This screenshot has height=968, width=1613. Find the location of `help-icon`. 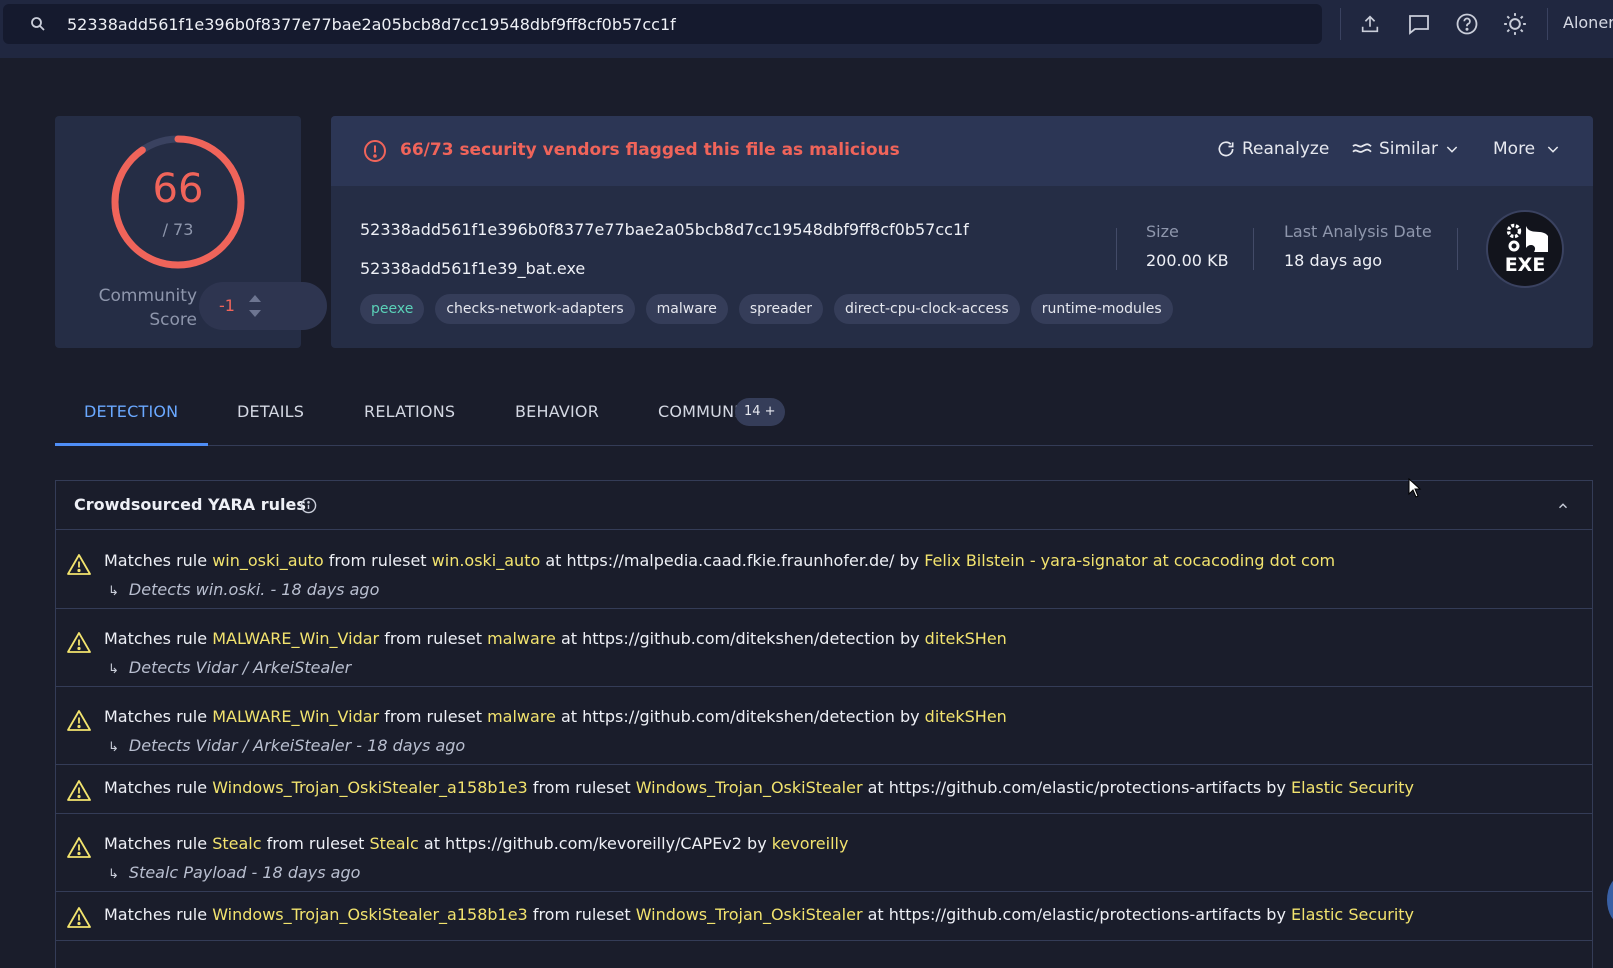

help-icon is located at coordinates (1467, 24).